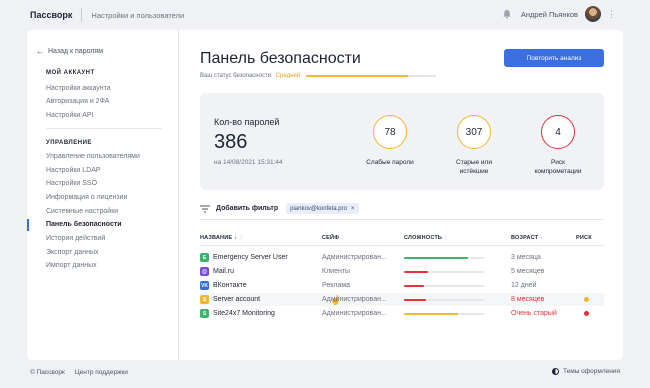 The width and height of the screenshot is (650, 388). What do you see at coordinates (204, 271) in the screenshot?
I see `site-icon: @` at bounding box center [204, 271].